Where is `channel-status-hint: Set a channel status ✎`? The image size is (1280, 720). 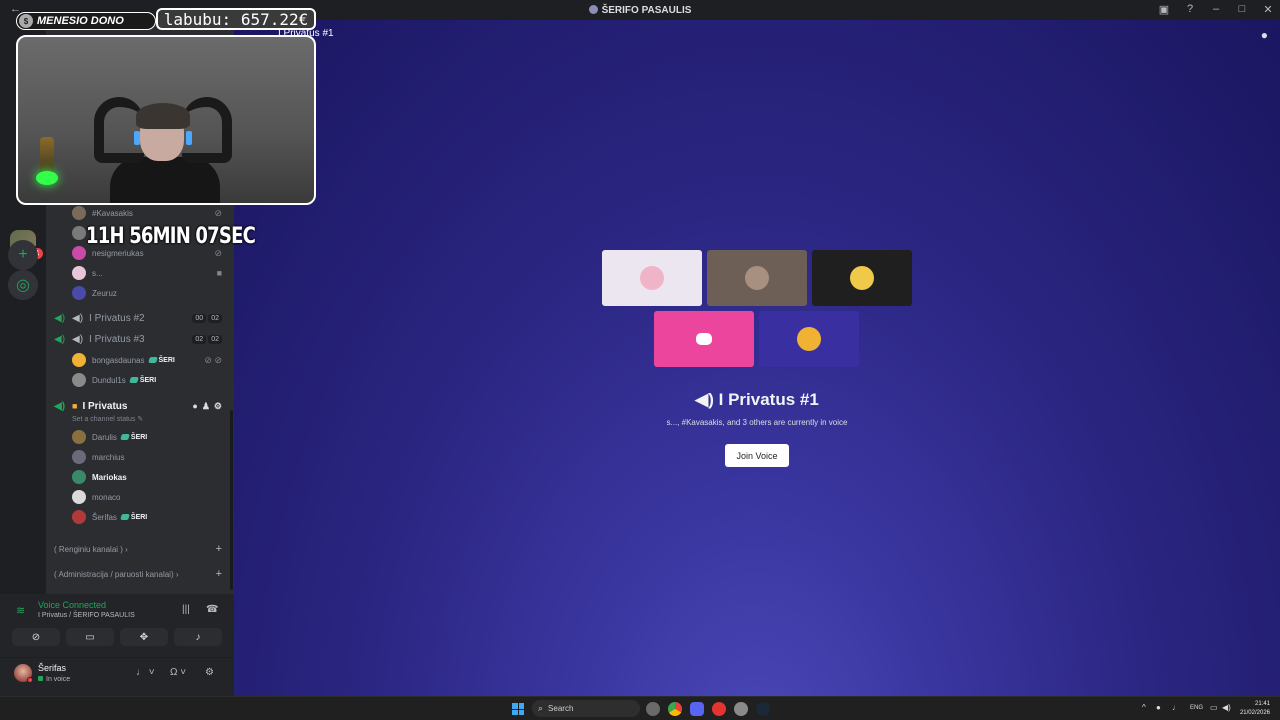
channel-status-hint: Set a channel status ✎ is located at coordinates (107, 419).